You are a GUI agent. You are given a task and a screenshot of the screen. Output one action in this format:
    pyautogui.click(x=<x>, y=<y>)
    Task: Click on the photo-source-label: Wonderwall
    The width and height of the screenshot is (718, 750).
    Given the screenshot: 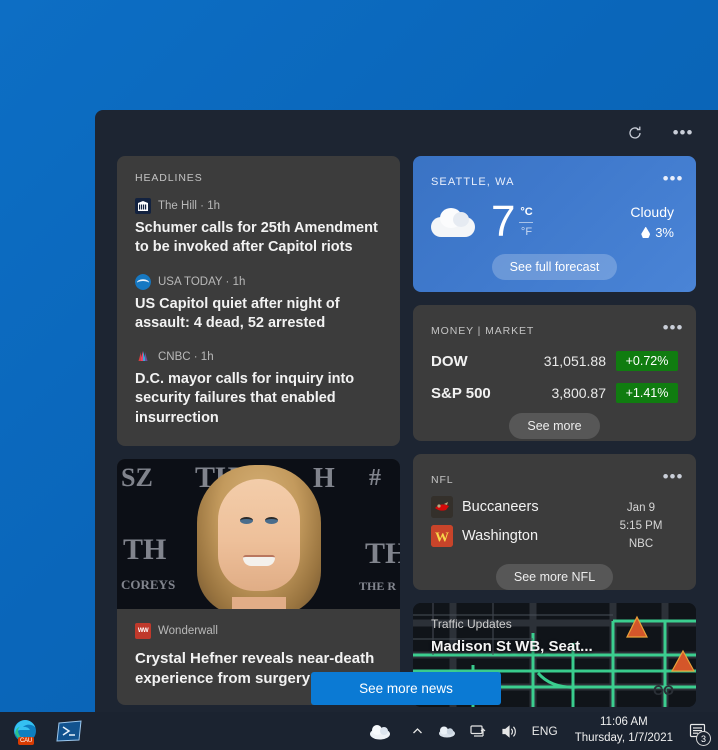 What is the action you would take?
    pyautogui.click(x=188, y=630)
    